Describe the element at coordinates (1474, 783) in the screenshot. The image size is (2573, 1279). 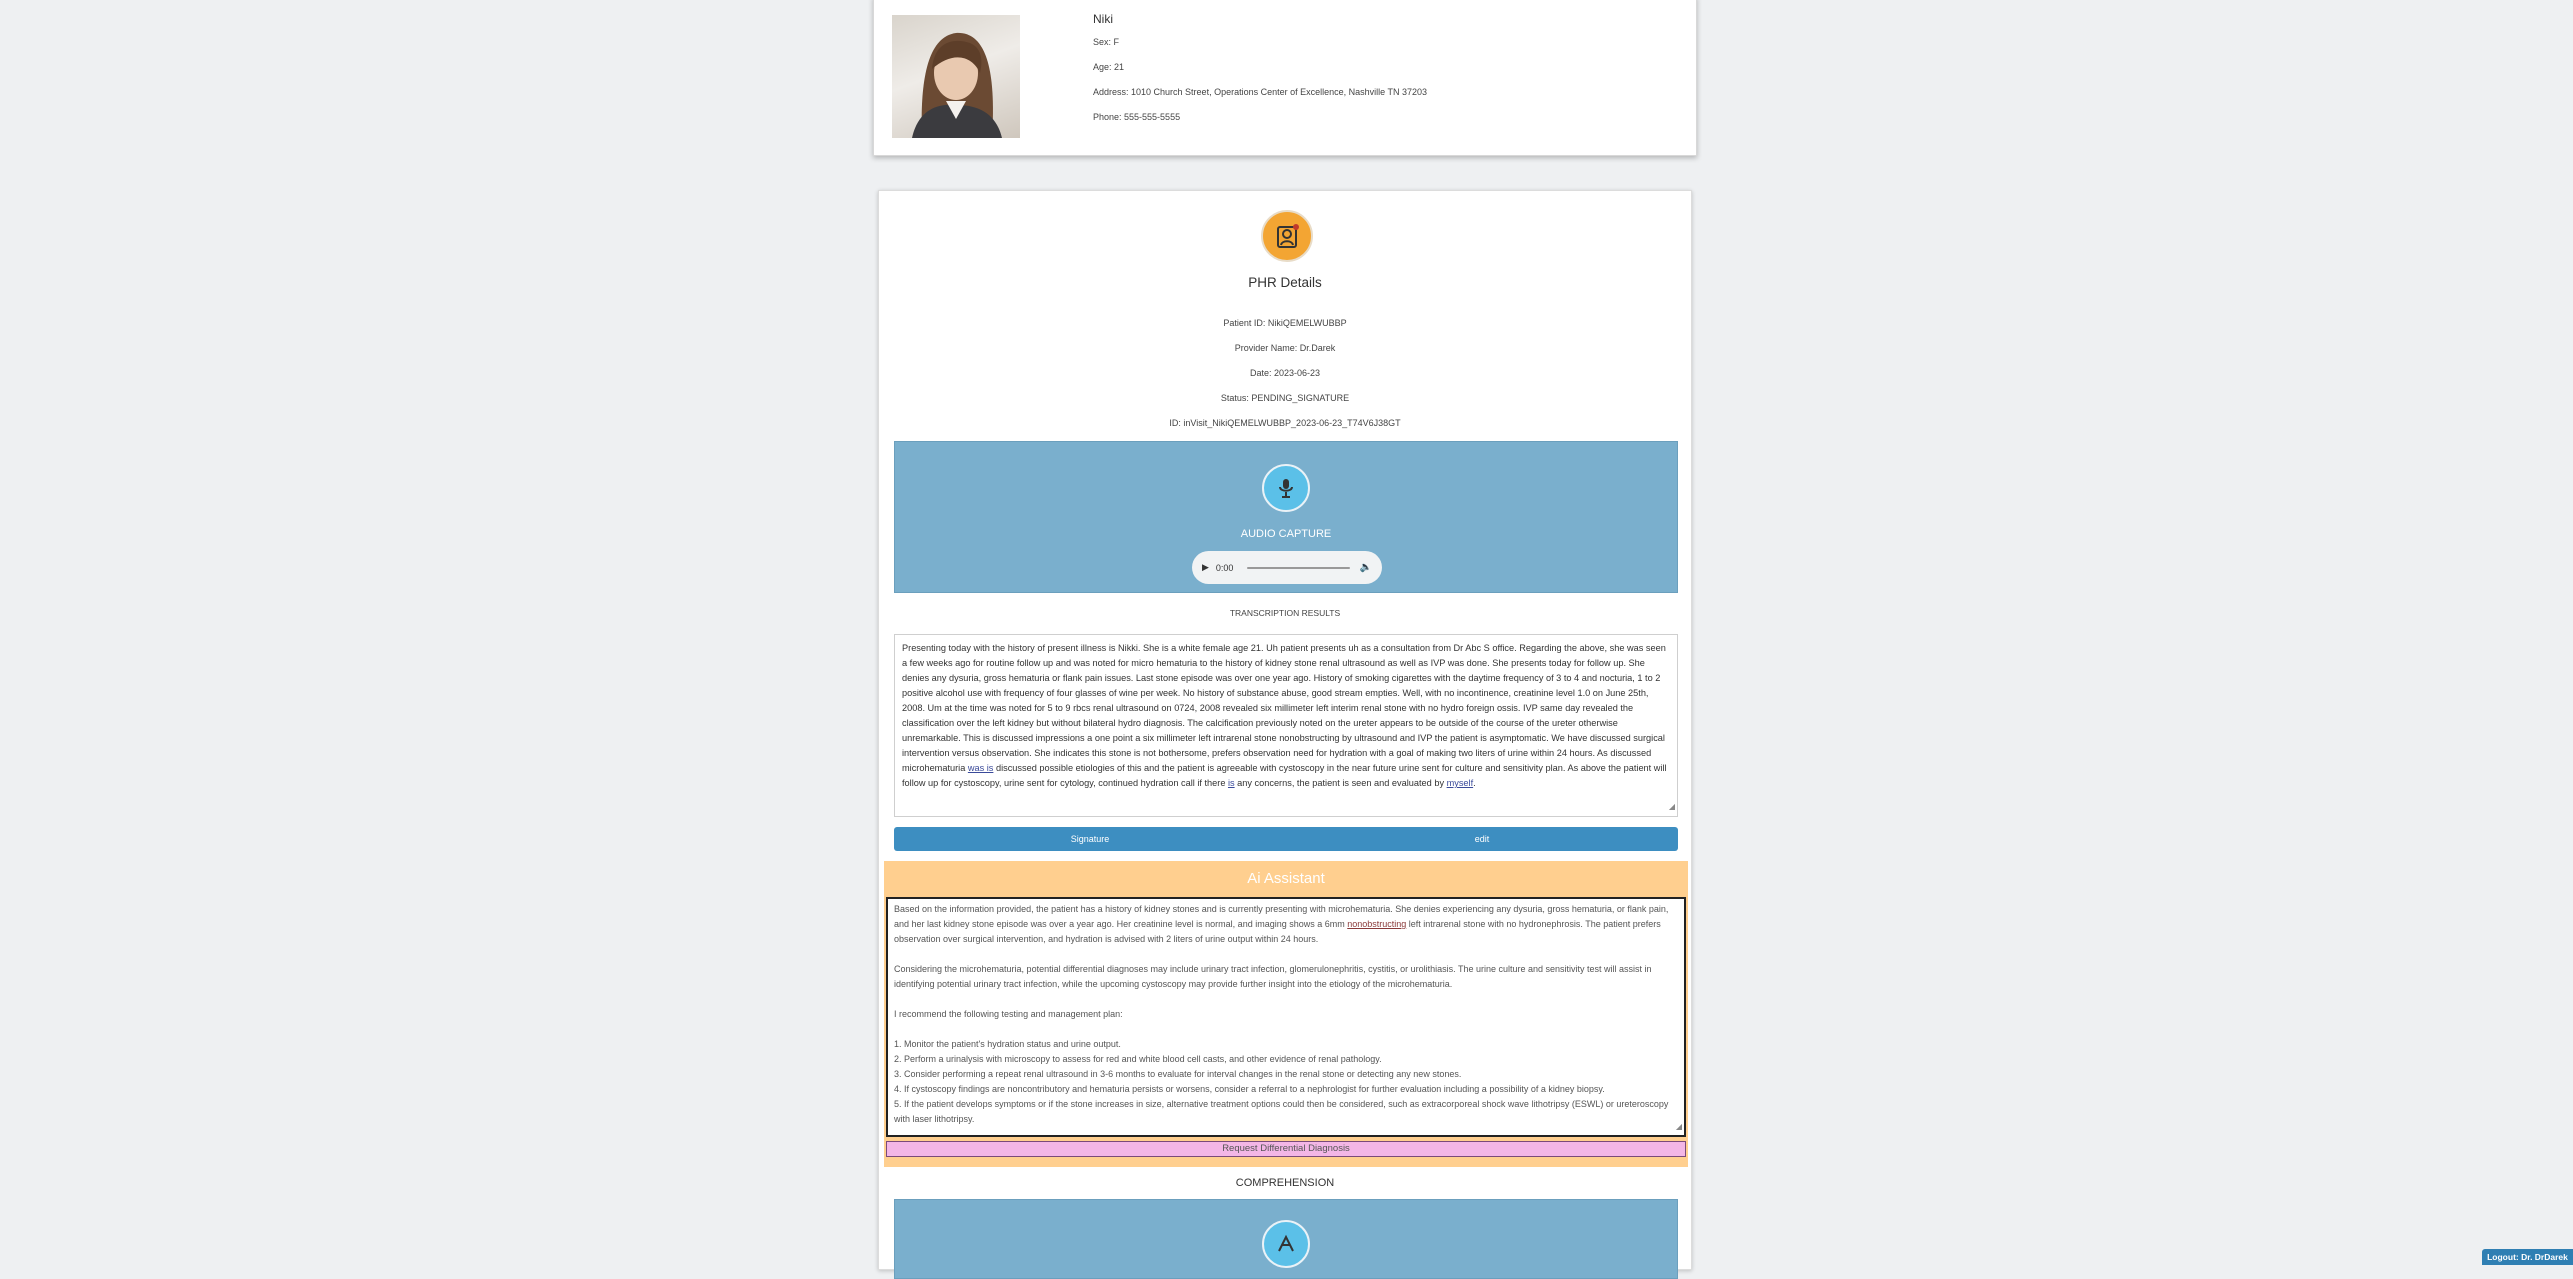
I see `transcription-text-part-d: .` at that location.